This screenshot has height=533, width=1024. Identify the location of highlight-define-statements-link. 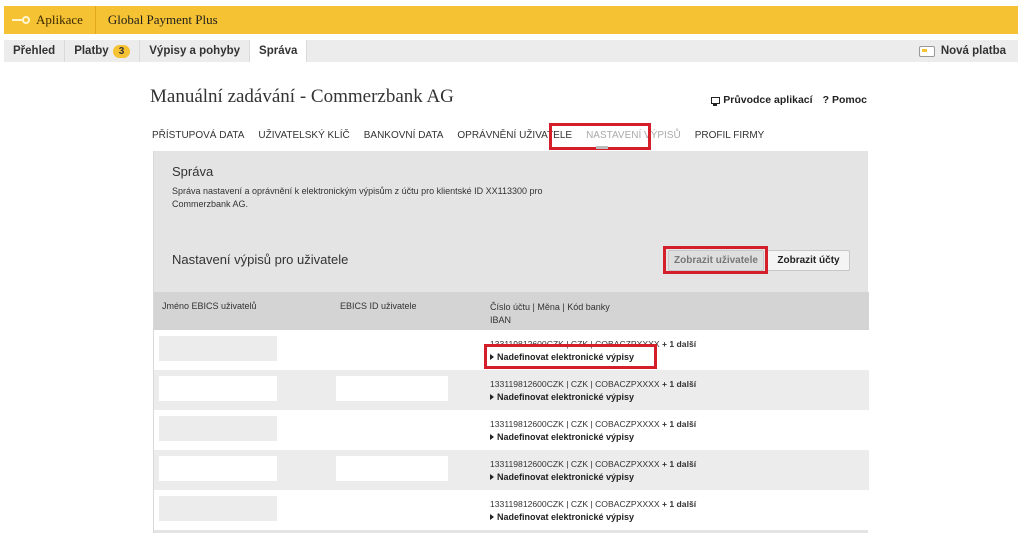
(570, 356).